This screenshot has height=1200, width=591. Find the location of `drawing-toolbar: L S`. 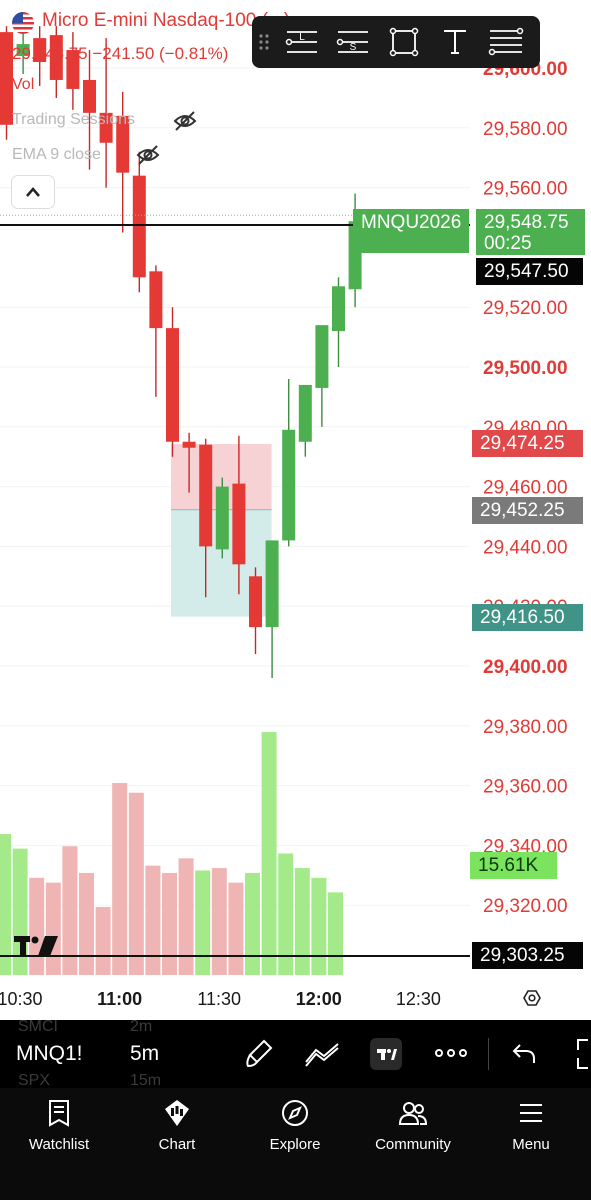

drawing-toolbar: L S is located at coordinates (396, 42).